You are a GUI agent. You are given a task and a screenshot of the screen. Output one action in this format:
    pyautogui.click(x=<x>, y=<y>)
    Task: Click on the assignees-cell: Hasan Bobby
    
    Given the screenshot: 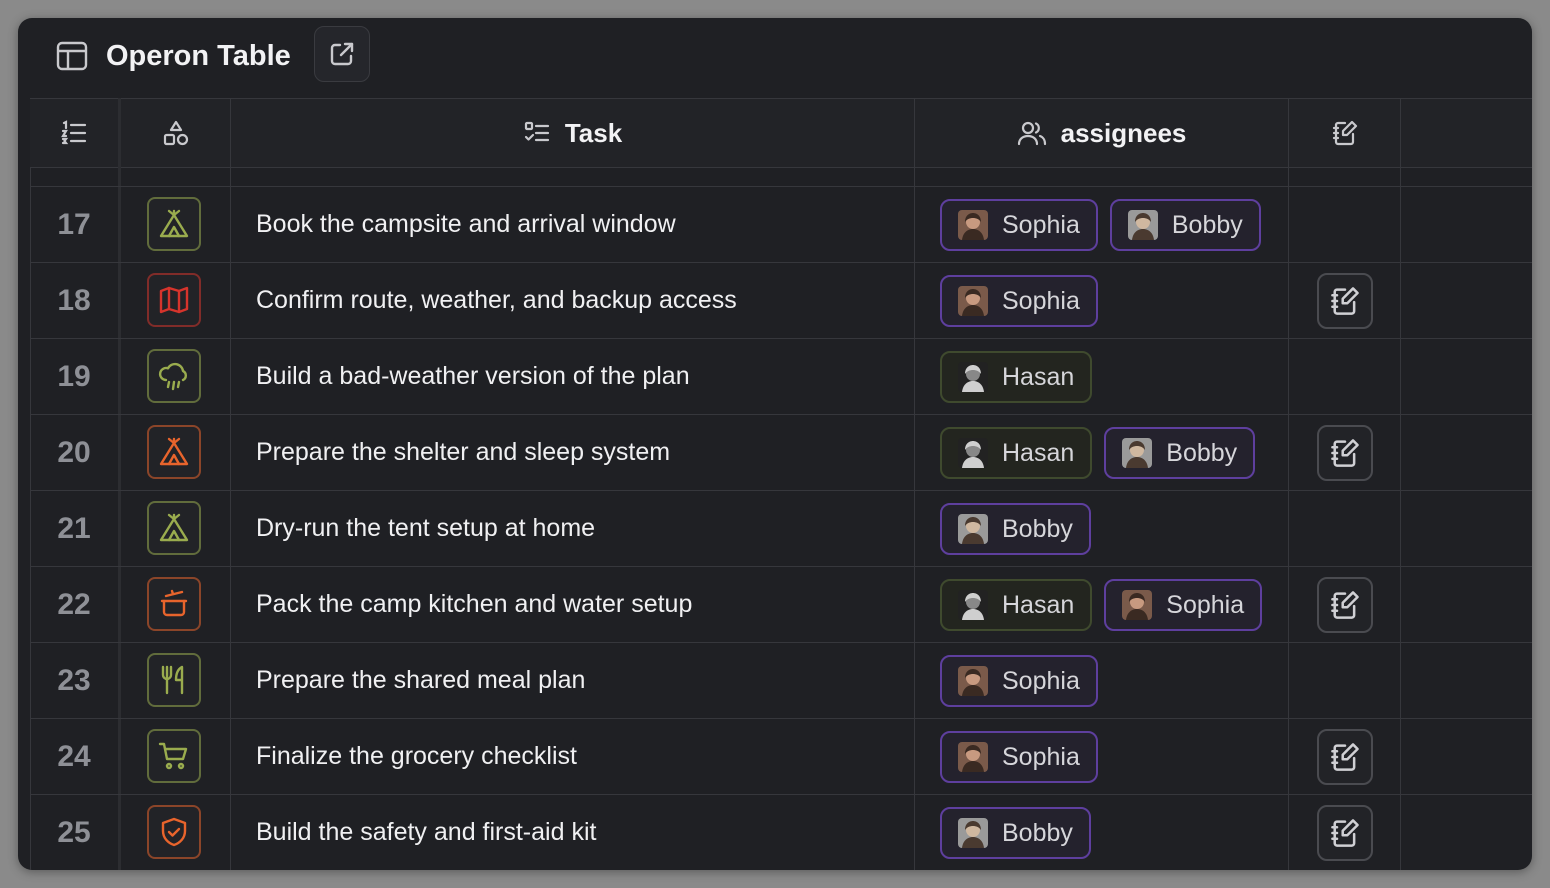 What is the action you would take?
    pyautogui.click(x=1098, y=453)
    